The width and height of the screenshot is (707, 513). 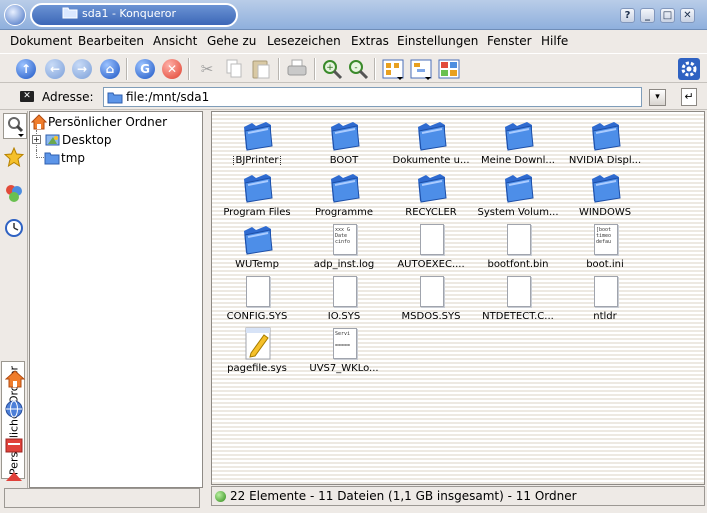 I want to click on expand-toggle: +, so click(x=36, y=139).